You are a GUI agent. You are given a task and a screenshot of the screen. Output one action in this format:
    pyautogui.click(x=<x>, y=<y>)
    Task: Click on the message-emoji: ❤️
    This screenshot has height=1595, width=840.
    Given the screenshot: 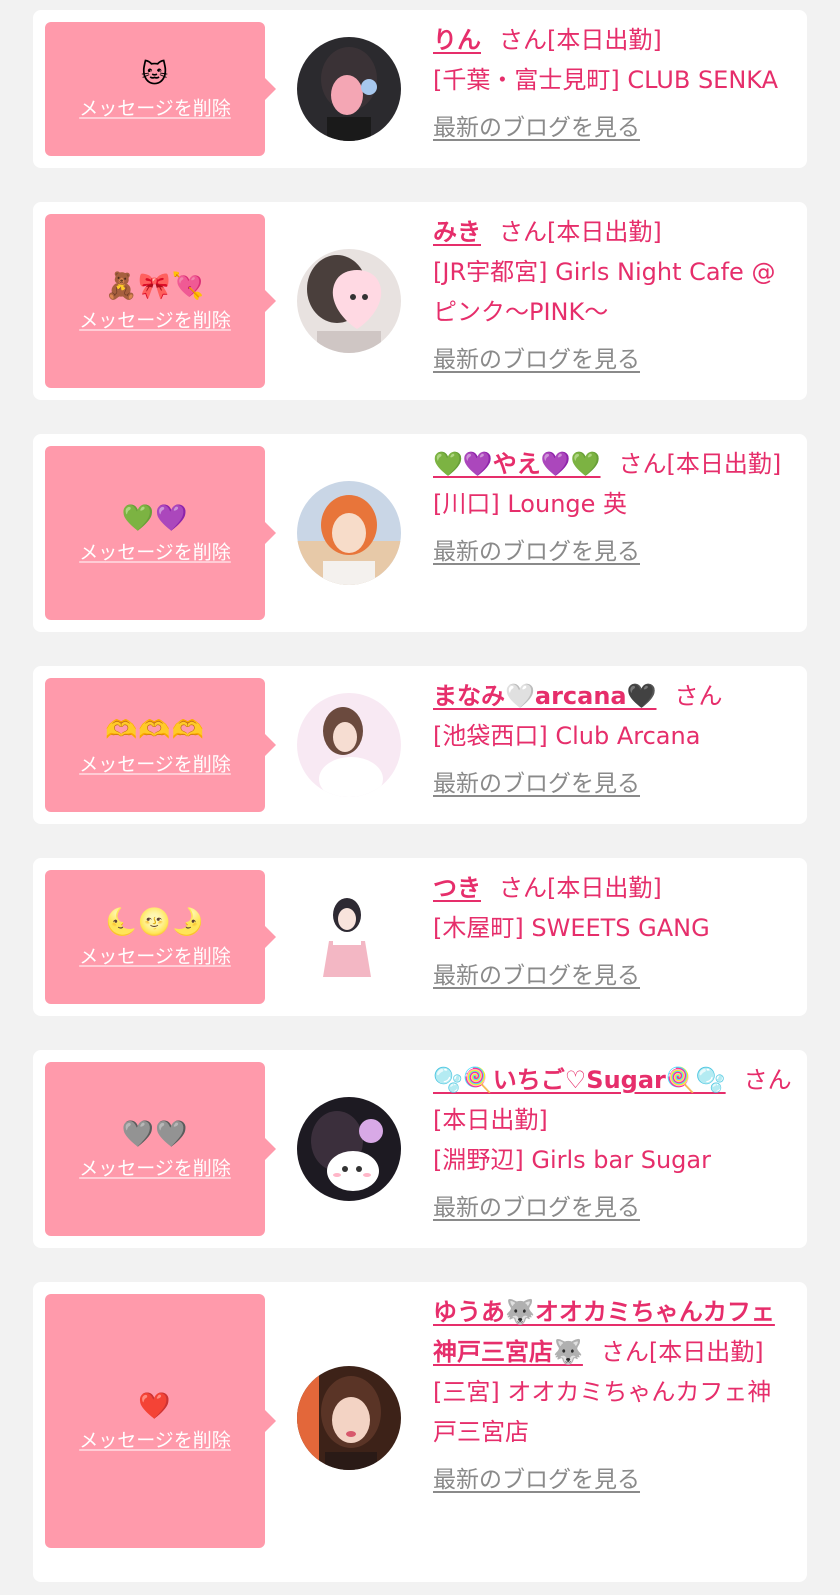 What is the action you would take?
    pyautogui.click(x=155, y=1406)
    